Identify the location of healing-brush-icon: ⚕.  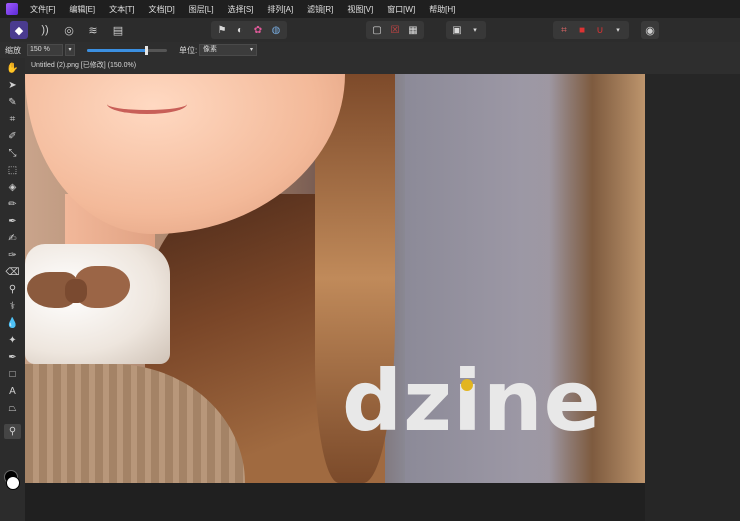
(12, 306).